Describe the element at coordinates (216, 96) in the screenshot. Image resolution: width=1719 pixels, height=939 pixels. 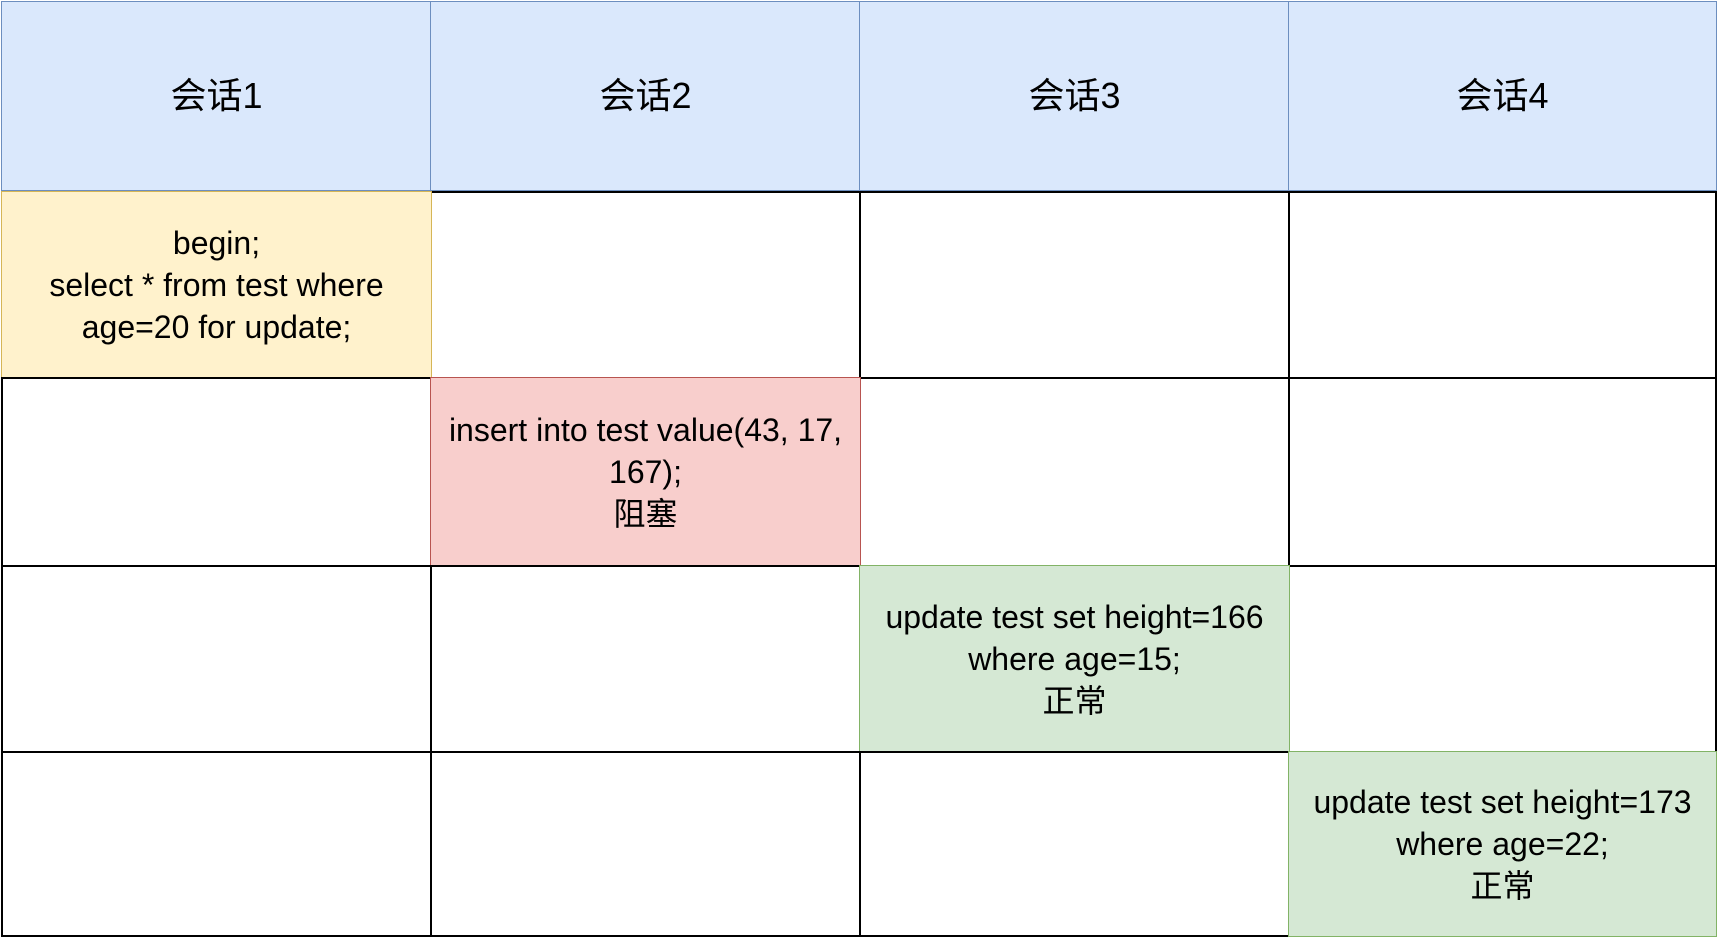
I see `header-session-1: 会话1` at that location.